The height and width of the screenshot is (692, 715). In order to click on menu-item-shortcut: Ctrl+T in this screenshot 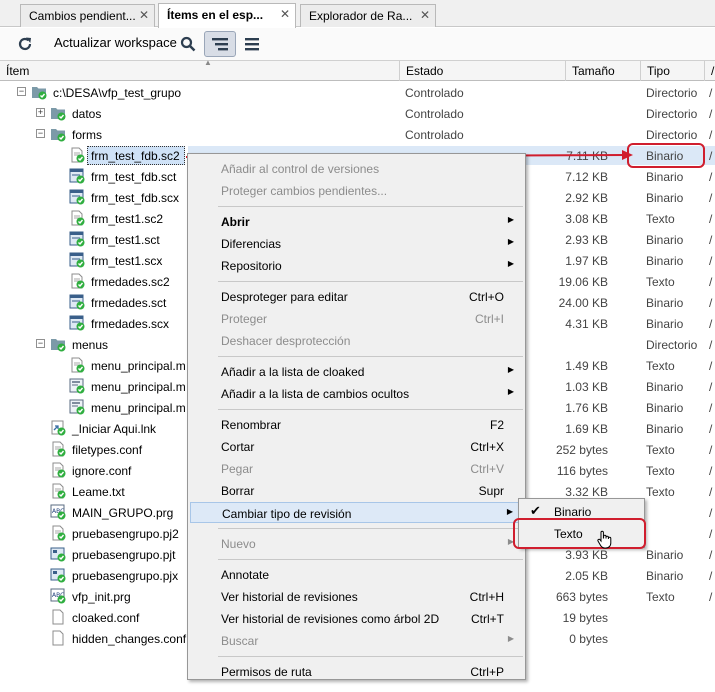, I will do `click(487, 619)`.